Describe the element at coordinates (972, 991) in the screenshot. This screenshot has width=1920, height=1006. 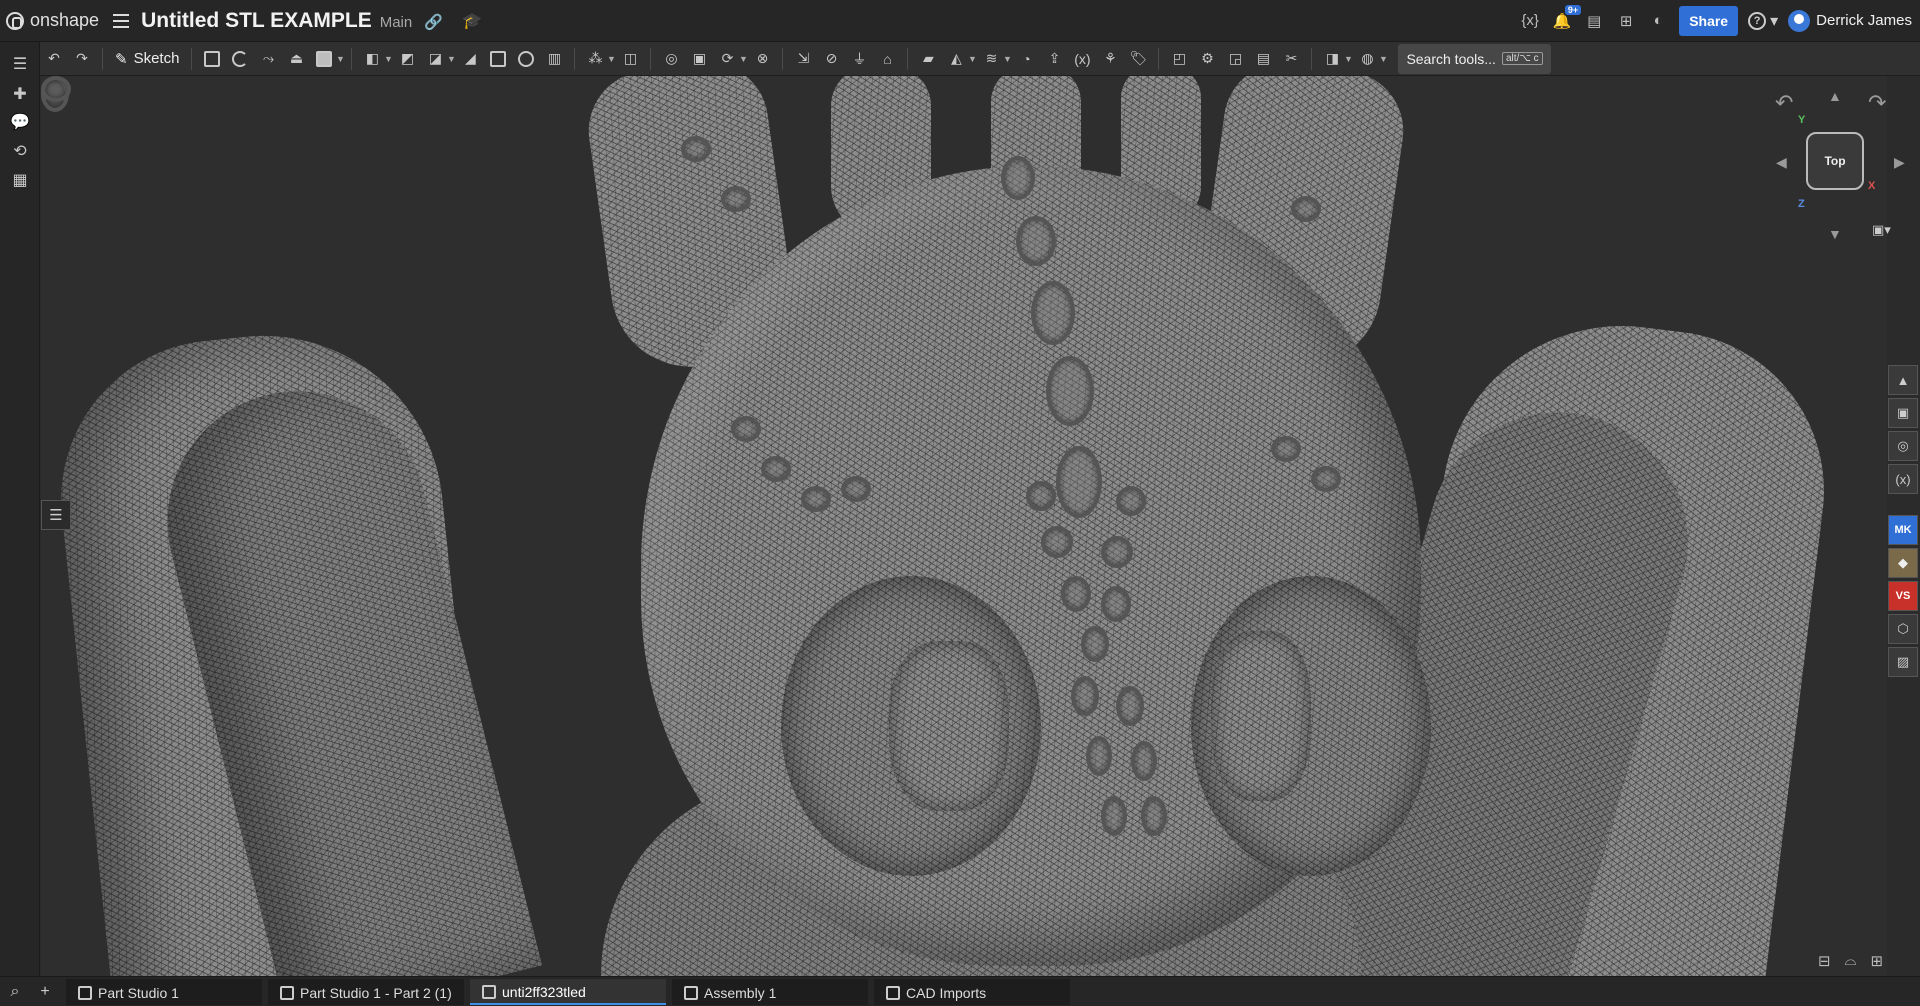
I see `tab-cad-imports: CAD Imports` at that location.